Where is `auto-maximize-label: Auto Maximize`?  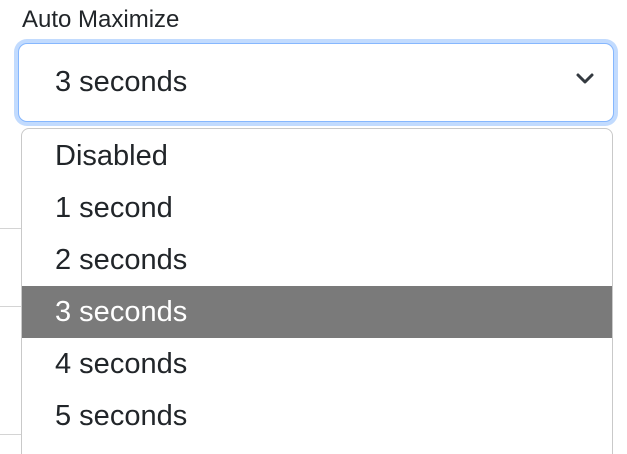 auto-maximize-label: Auto Maximize is located at coordinates (101, 19).